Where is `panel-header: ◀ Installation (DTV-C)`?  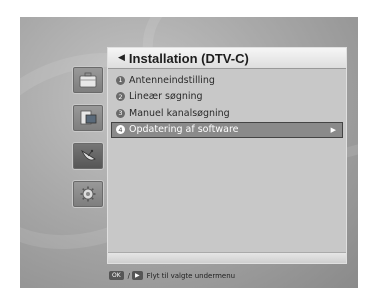 panel-header: ◀ Installation (DTV-C) is located at coordinates (227, 58).